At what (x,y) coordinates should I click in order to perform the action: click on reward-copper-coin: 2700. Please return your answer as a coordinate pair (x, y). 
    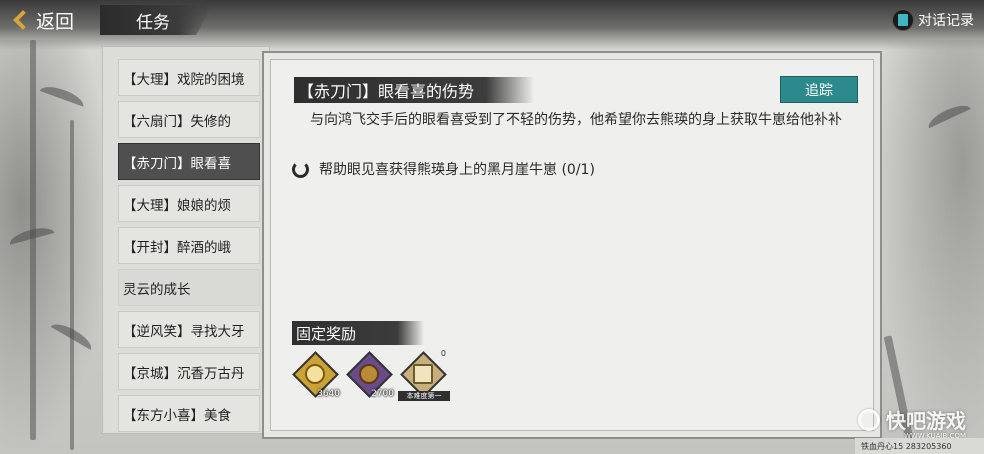
    Looking at the image, I should click on (369, 374).